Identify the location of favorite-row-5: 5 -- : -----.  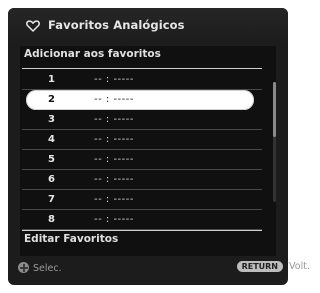
(142, 160).